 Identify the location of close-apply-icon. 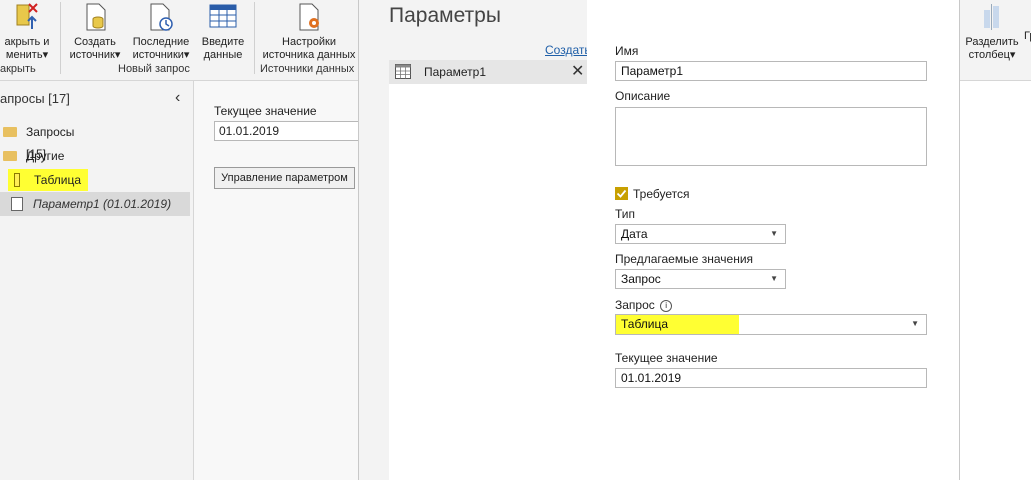
(27, 16).